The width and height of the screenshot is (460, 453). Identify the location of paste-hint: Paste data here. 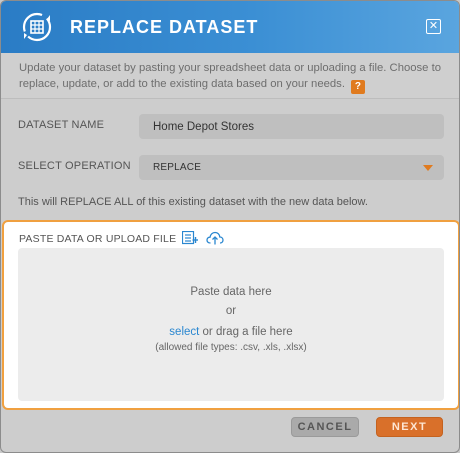
(231, 292).